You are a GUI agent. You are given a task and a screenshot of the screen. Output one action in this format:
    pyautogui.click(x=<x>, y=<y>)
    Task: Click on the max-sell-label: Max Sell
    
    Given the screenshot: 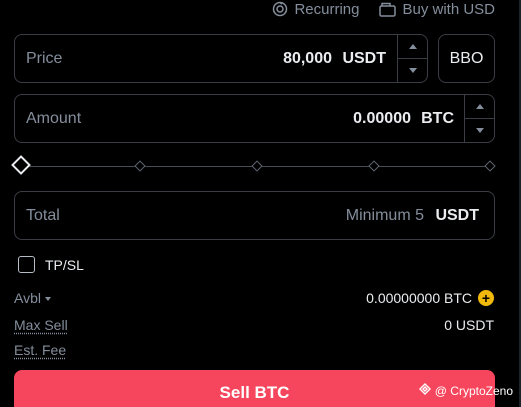 What is the action you would take?
    pyautogui.click(x=41, y=325)
    